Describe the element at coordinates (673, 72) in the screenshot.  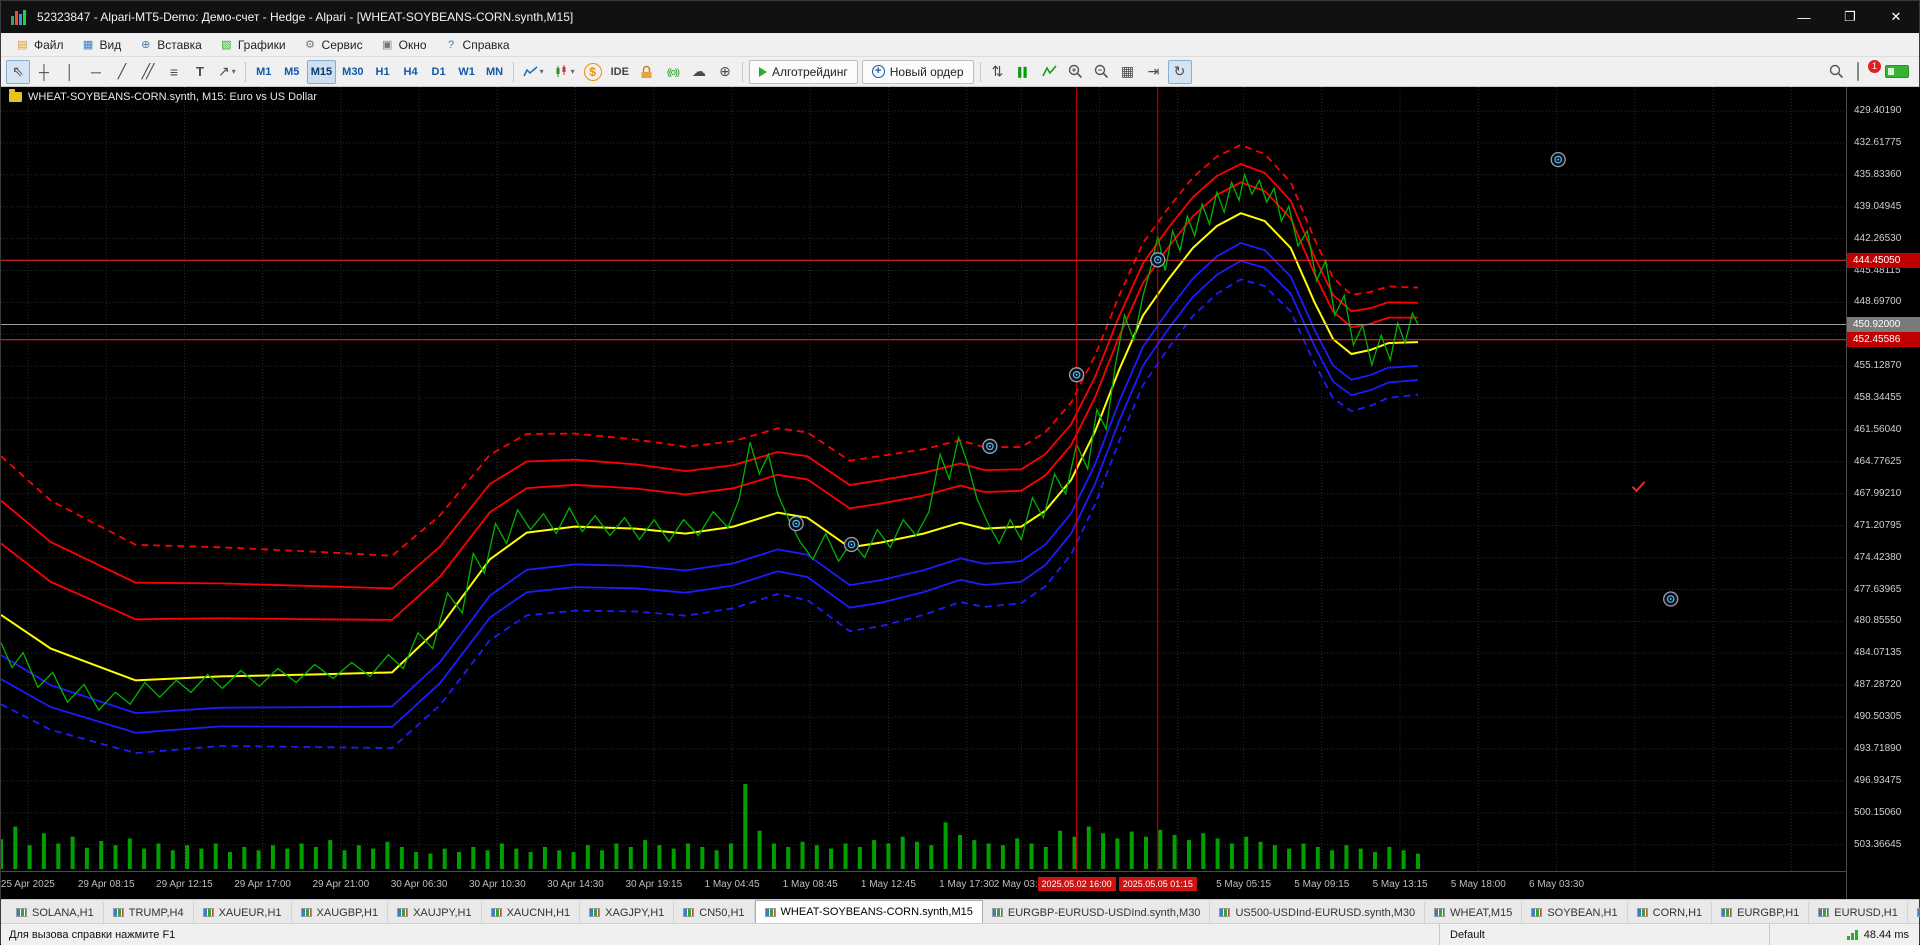
I see `signal-button: ((o))` at that location.